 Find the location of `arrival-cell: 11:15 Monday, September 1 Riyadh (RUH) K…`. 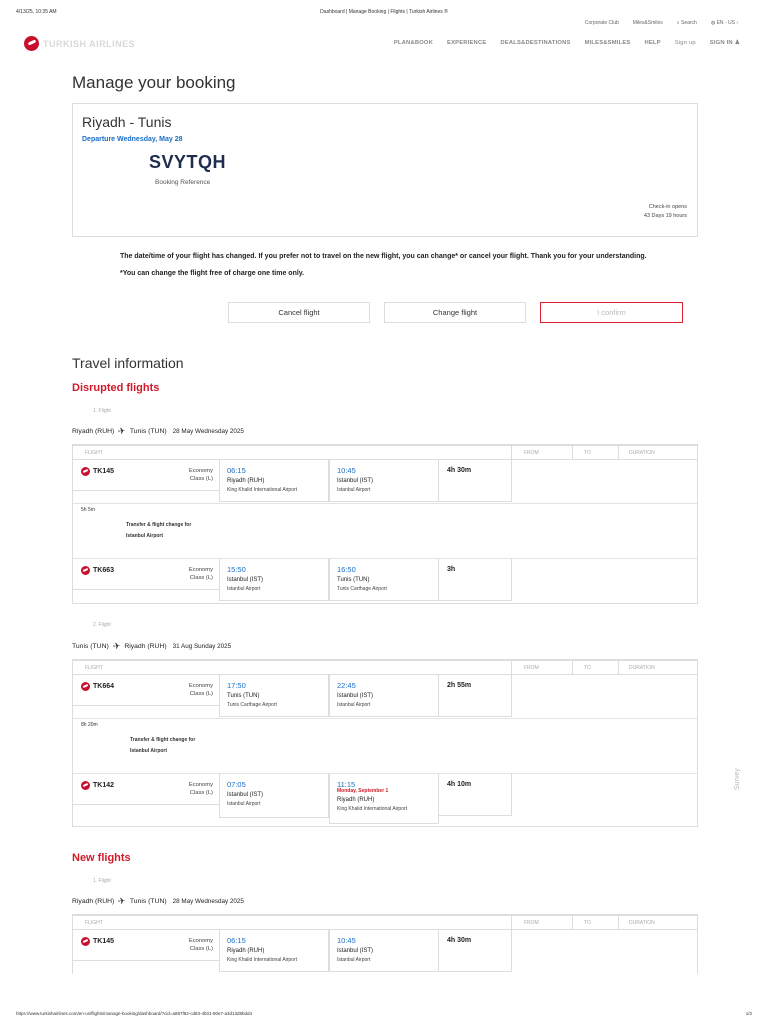

arrival-cell: 11:15 Monday, September 1 Riyadh (RUH) K… is located at coordinates (384, 799).